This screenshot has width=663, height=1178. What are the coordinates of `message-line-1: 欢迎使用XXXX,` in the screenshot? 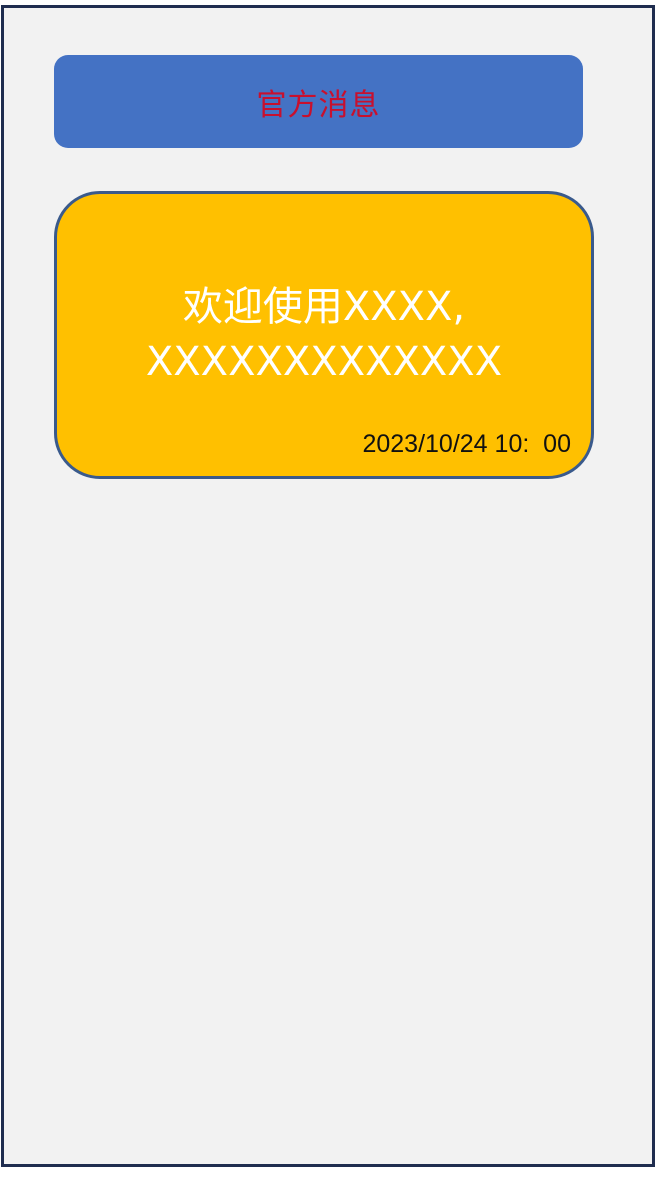 It's located at (324, 307).